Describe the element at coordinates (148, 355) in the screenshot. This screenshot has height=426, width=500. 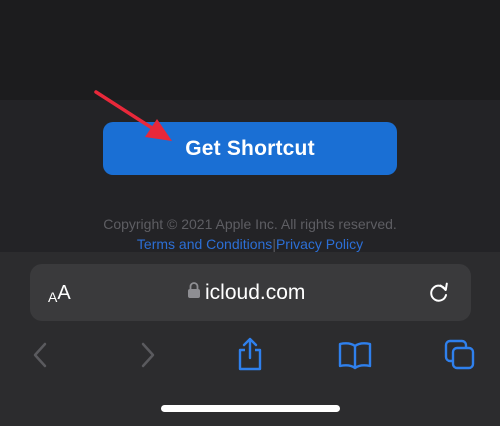
I see `forward-icon` at that location.